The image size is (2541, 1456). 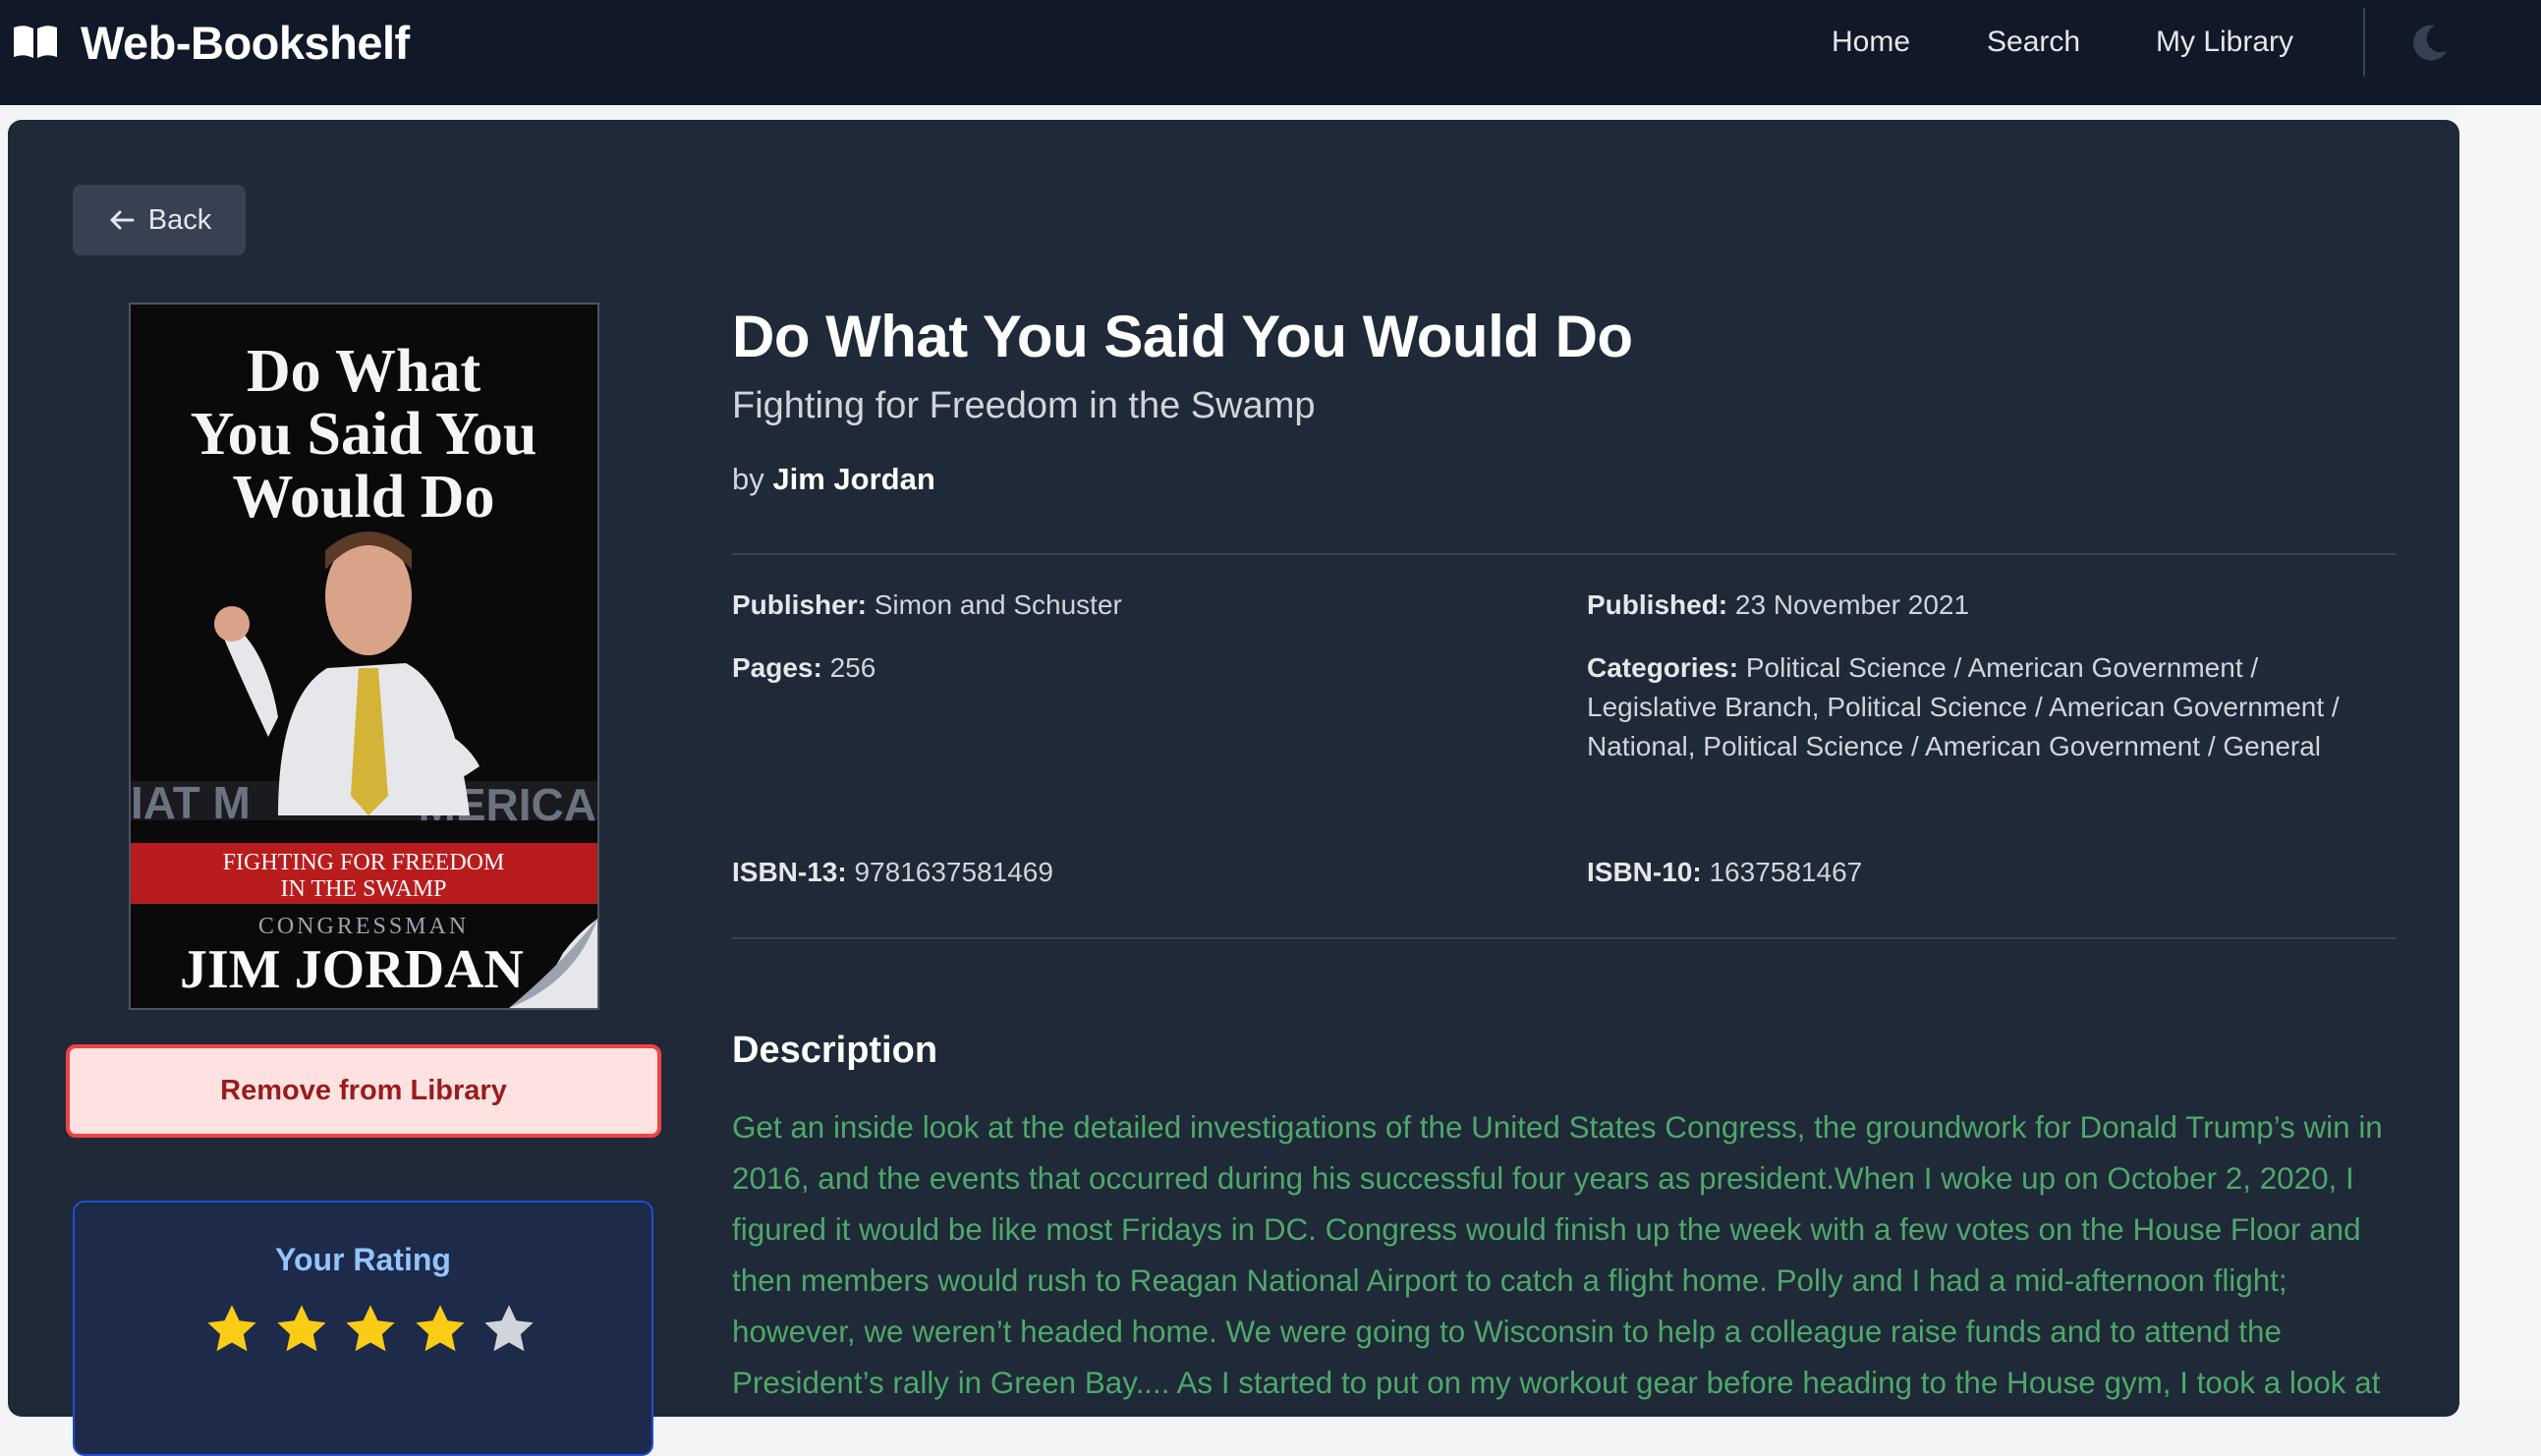 I want to click on description-heading: Description, so click(x=835, y=1050).